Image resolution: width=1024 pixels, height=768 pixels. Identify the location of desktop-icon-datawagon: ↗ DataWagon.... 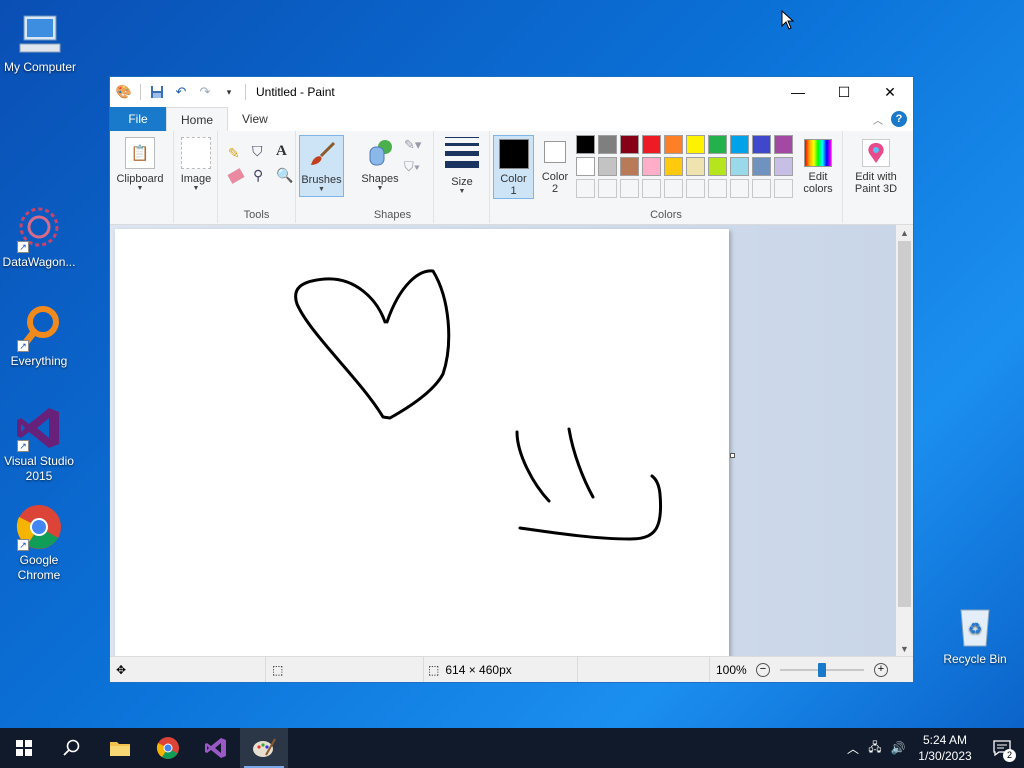
(39, 237).